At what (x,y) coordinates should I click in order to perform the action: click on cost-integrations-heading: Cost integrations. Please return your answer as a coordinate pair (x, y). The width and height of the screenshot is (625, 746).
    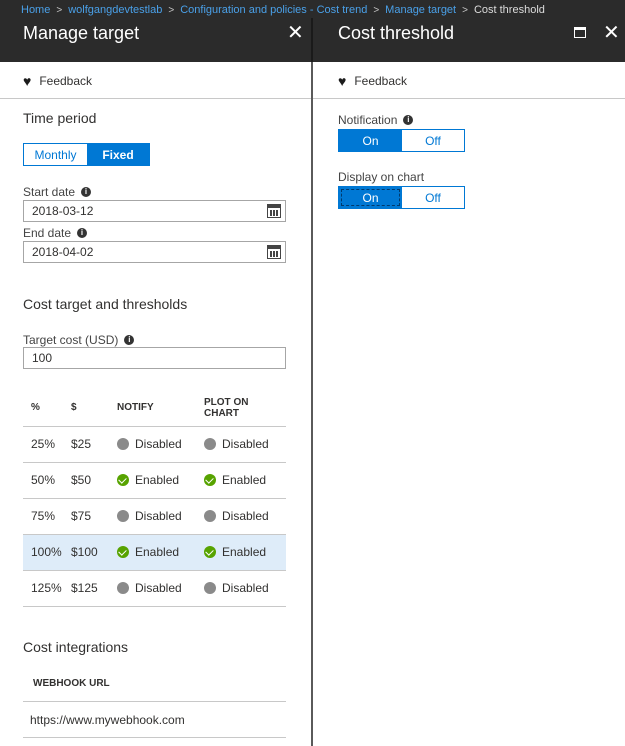
    Looking at the image, I should click on (76, 647).